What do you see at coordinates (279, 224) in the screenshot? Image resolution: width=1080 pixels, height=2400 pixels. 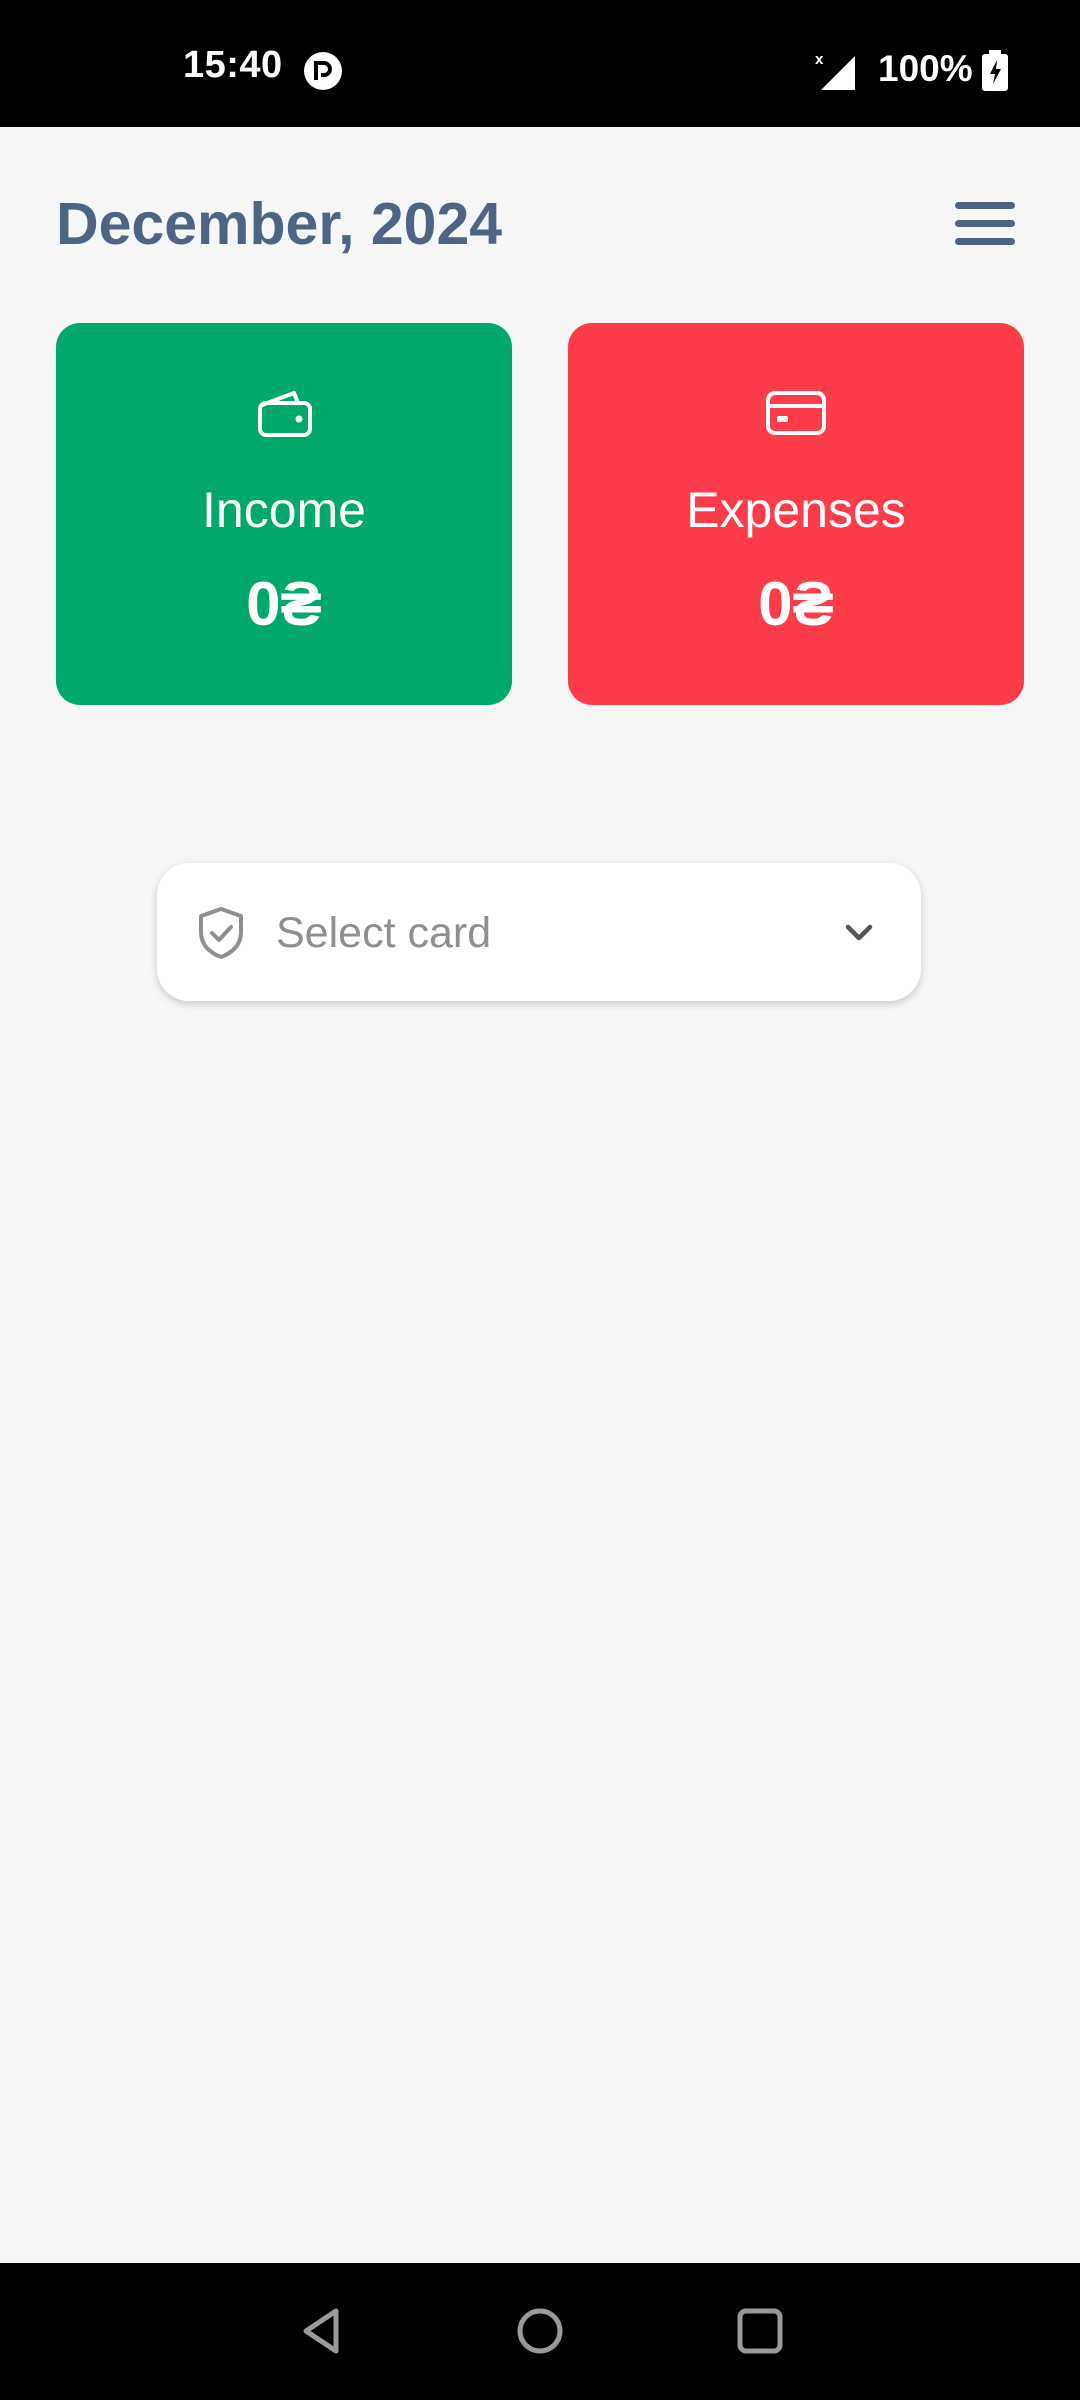 I see `page-title: December, 2024` at bounding box center [279, 224].